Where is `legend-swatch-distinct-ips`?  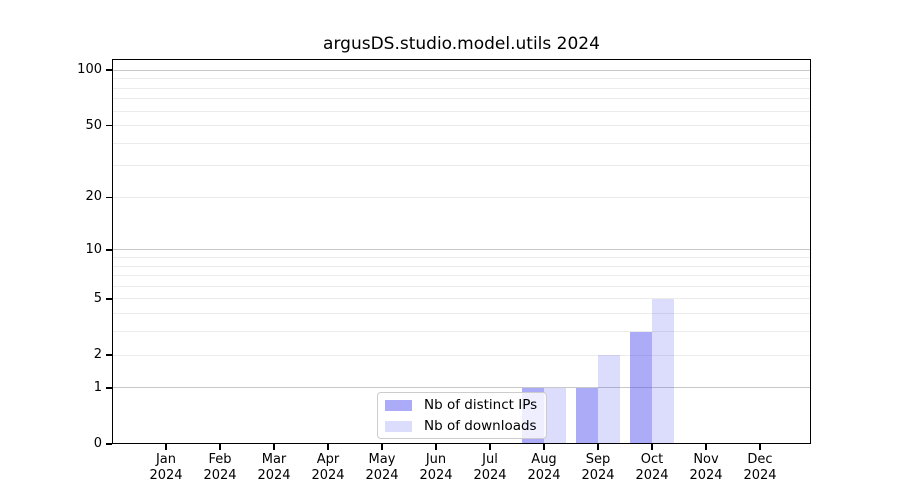
legend-swatch-distinct-ips is located at coordinates (398, 405).